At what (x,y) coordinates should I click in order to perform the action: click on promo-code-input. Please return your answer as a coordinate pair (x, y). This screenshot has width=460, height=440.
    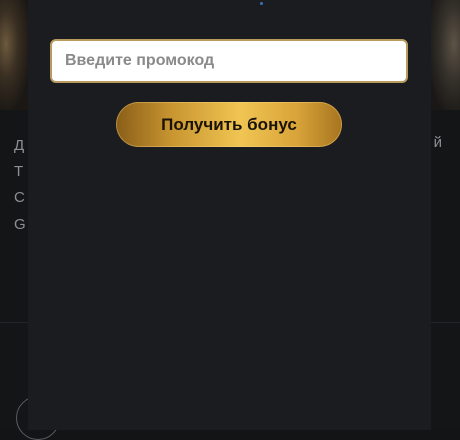
    Looking at the image, I should click on (229, 61).